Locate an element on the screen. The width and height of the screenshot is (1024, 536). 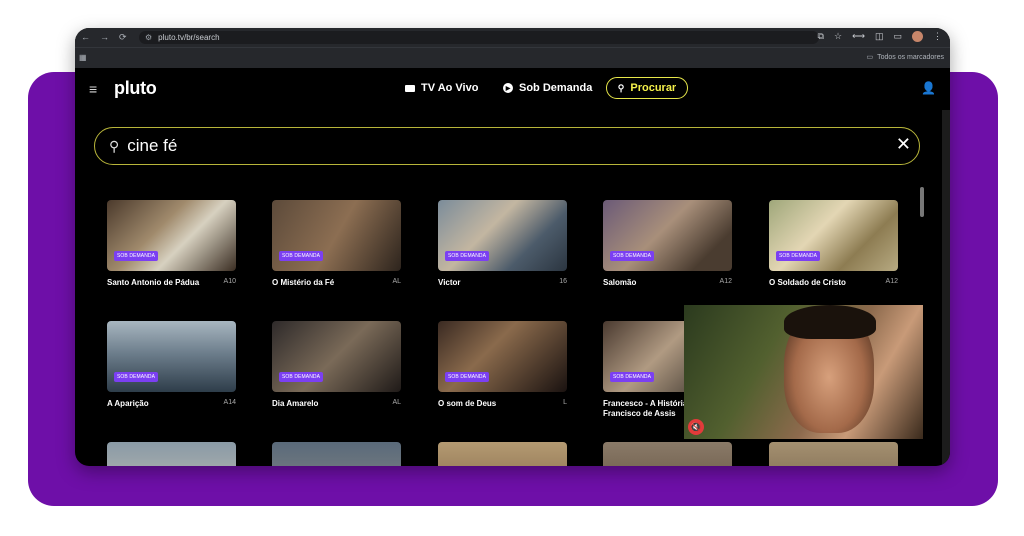
profile-avatar is located at coordinates (917, 36).